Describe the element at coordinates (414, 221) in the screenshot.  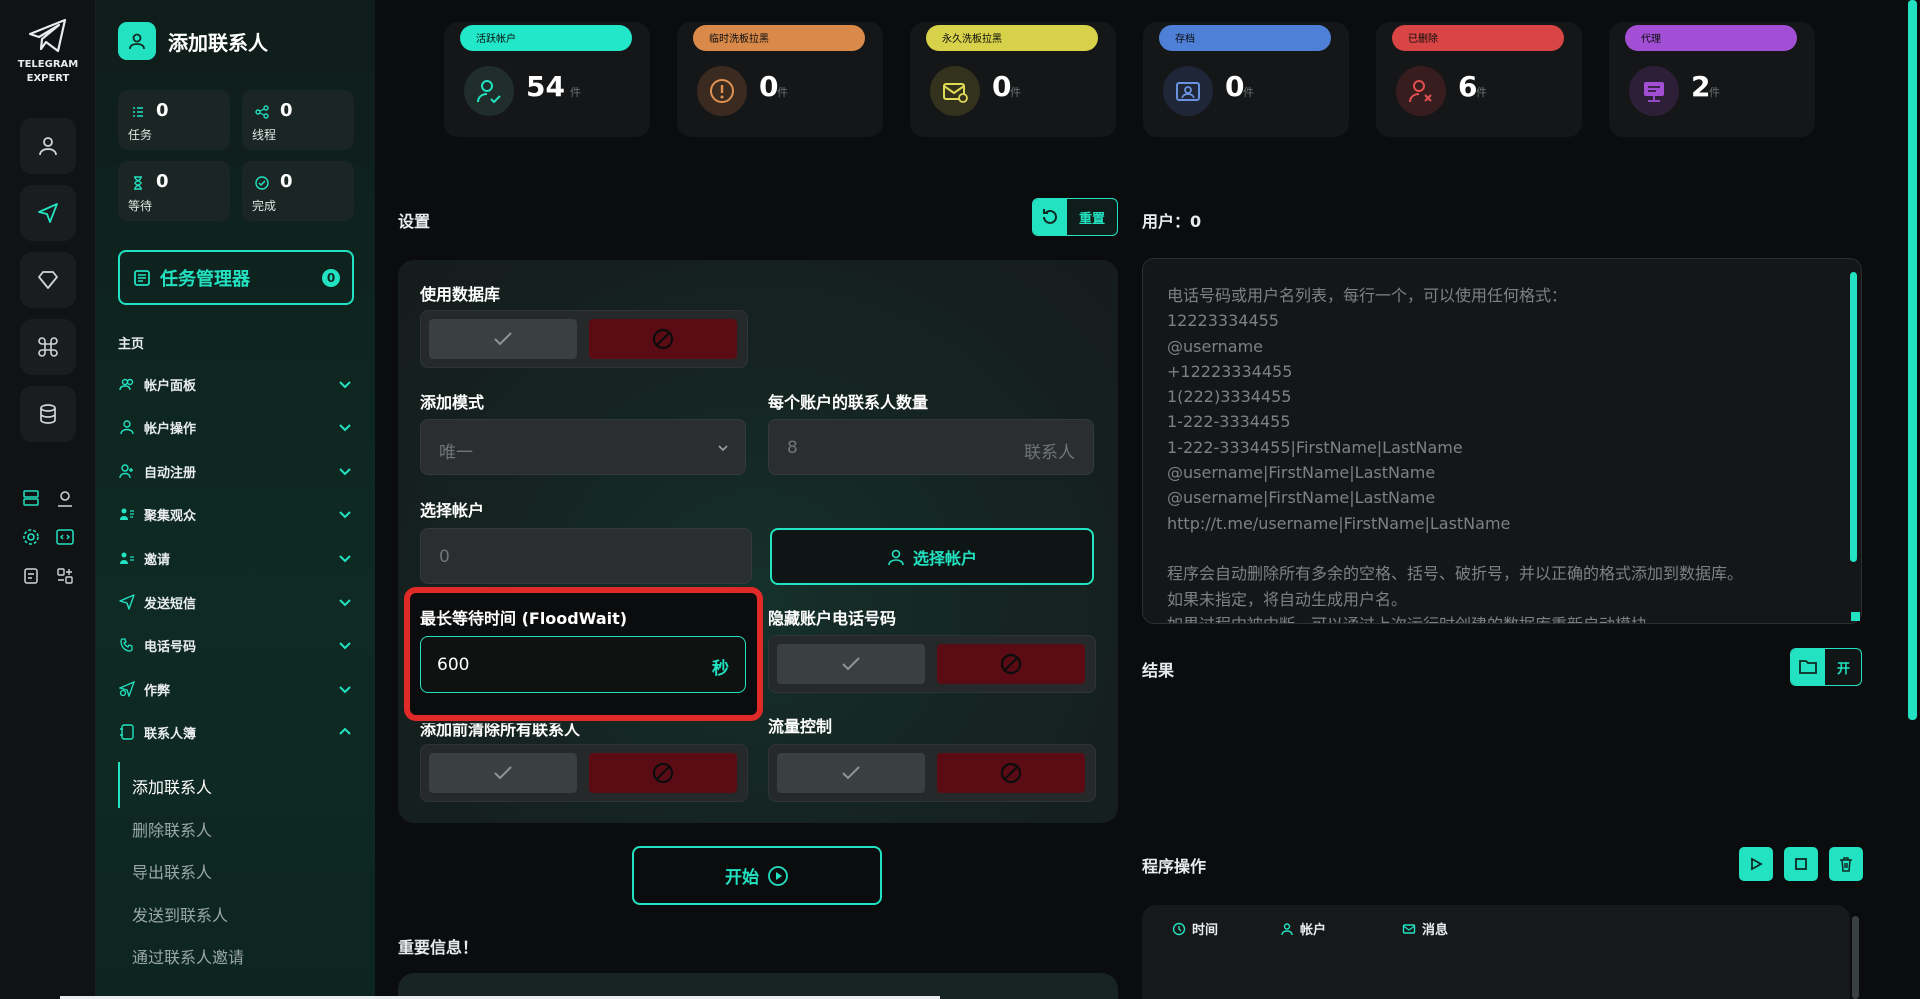
I see `settings-title: 设置` at that location.